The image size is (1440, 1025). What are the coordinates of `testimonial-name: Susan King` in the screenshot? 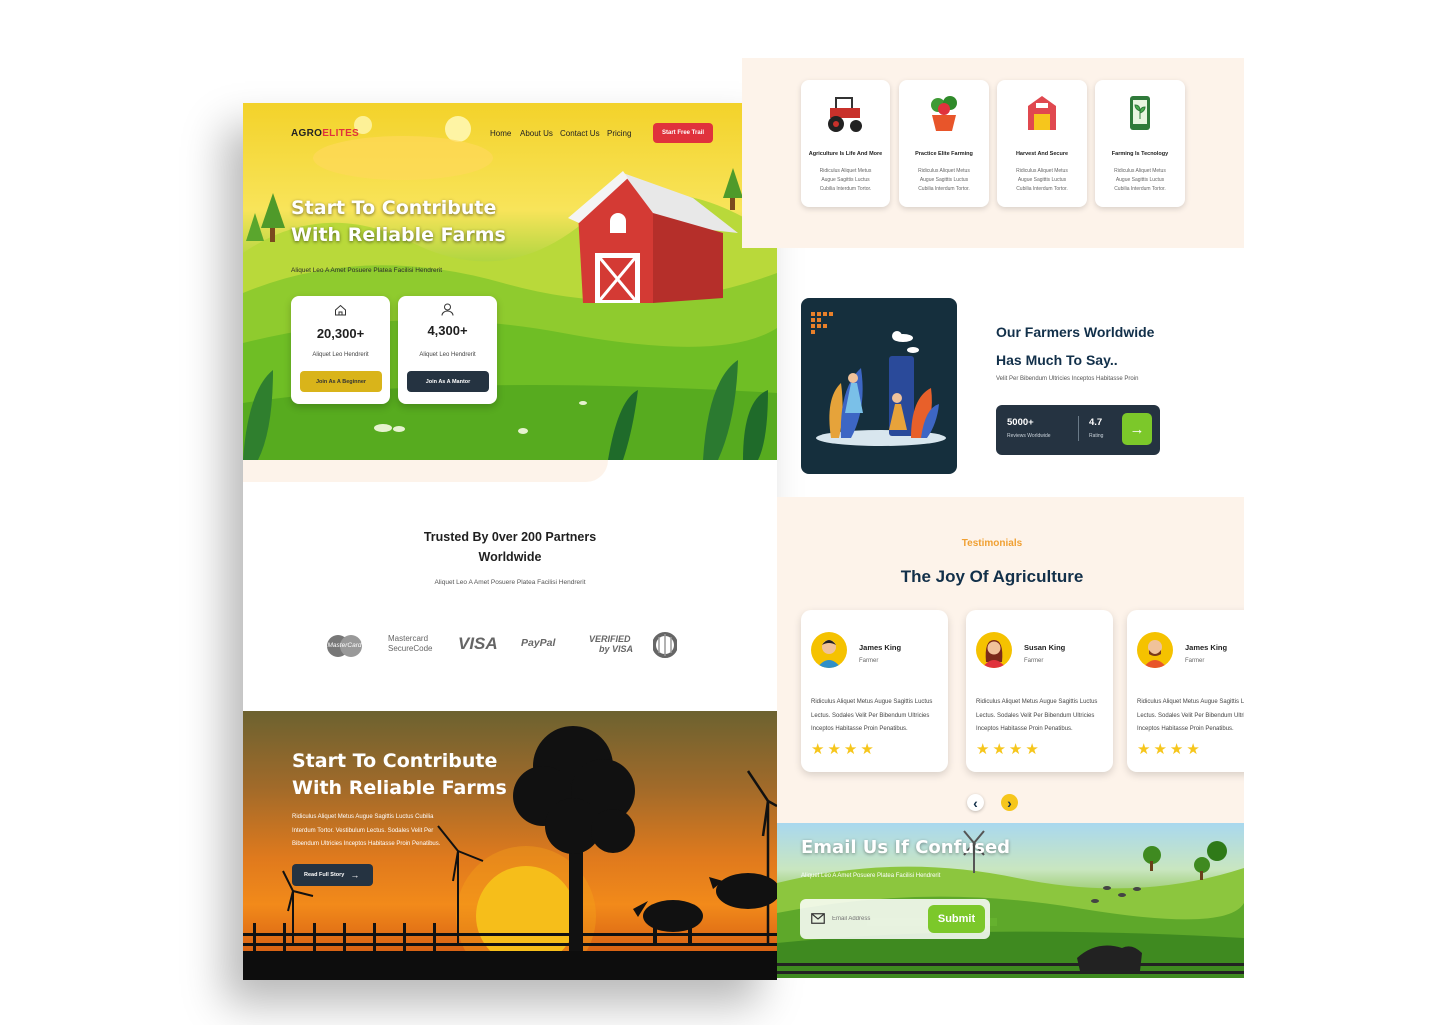 It's located at (1045, 647).